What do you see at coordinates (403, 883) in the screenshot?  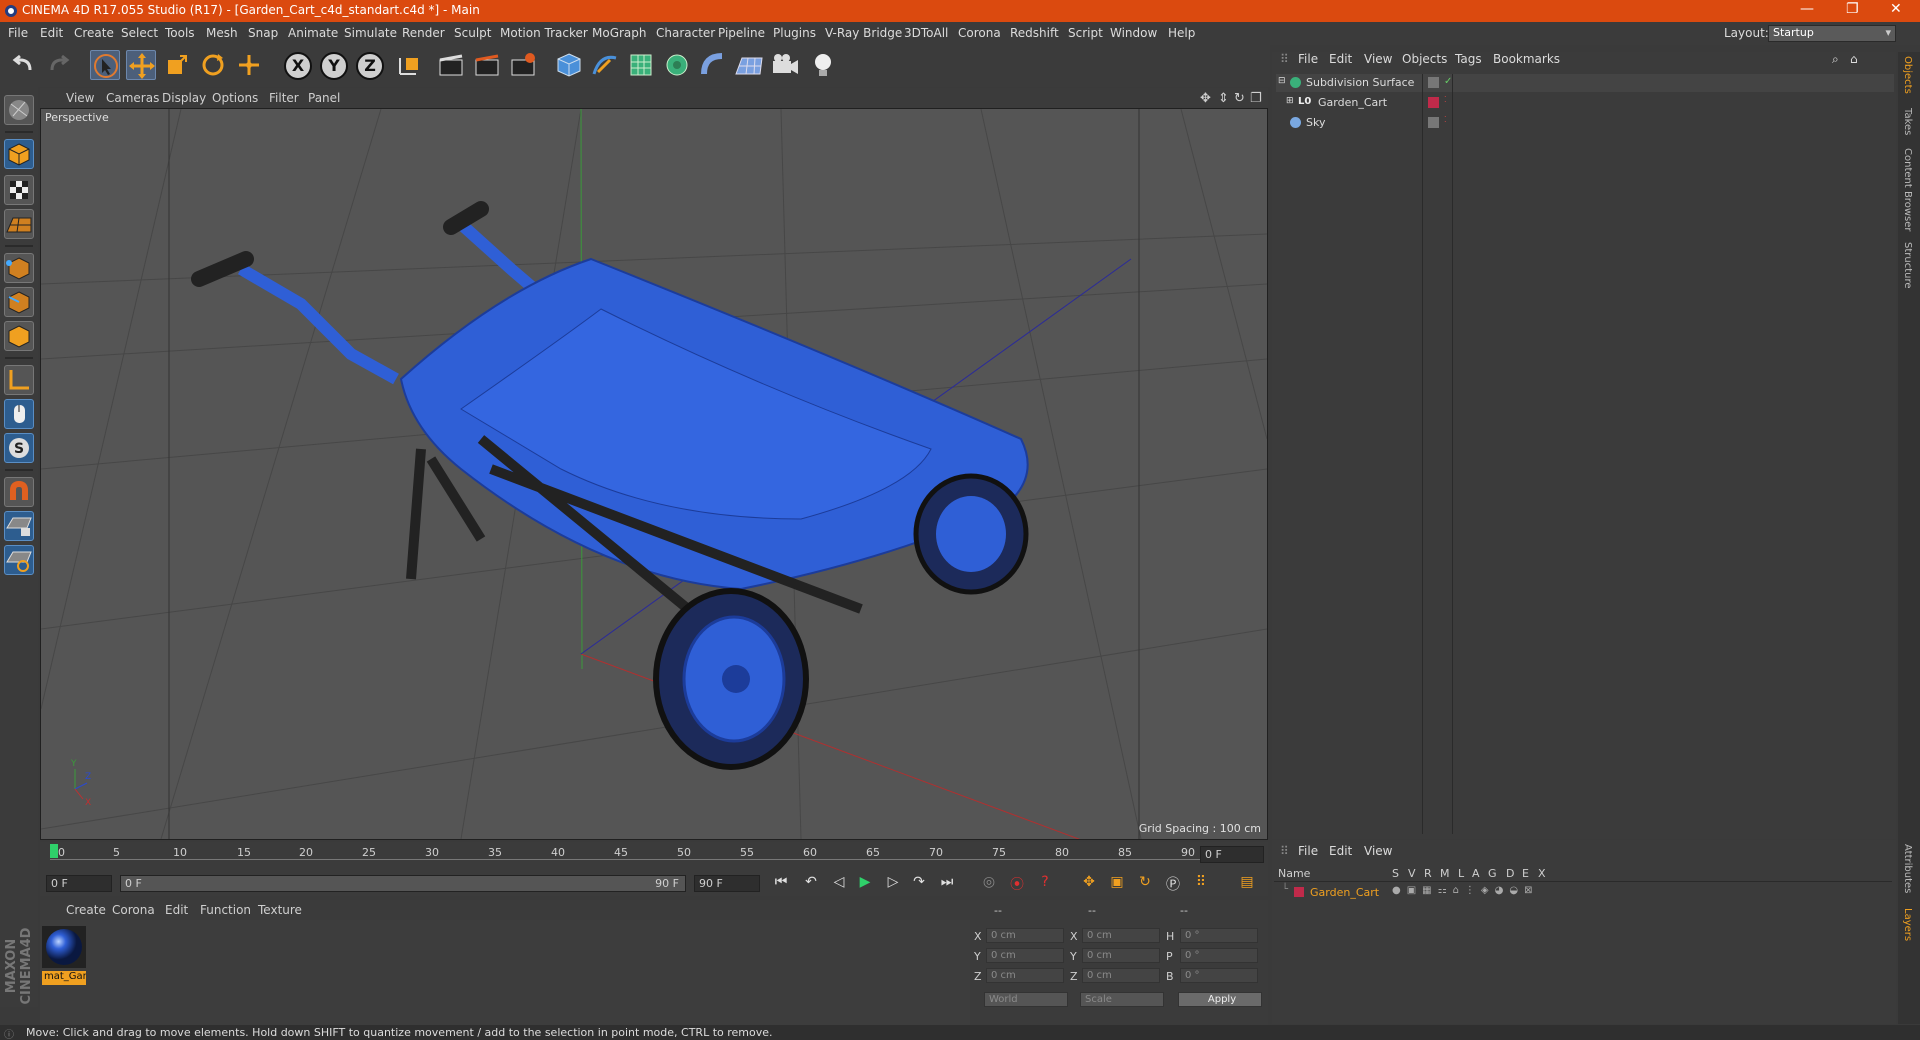 I see `preview-range-slider: 0 F 90 F` at bounding box center [403, 883].